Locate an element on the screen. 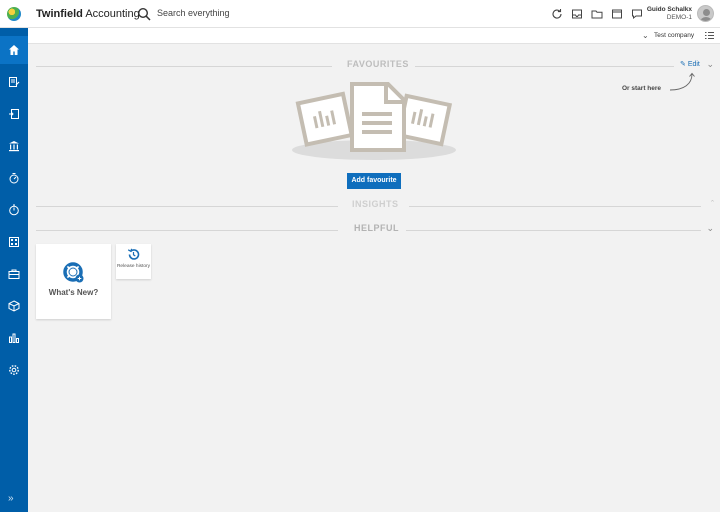  user-name: Guido Schalkx is located at coordinates (669, 9).